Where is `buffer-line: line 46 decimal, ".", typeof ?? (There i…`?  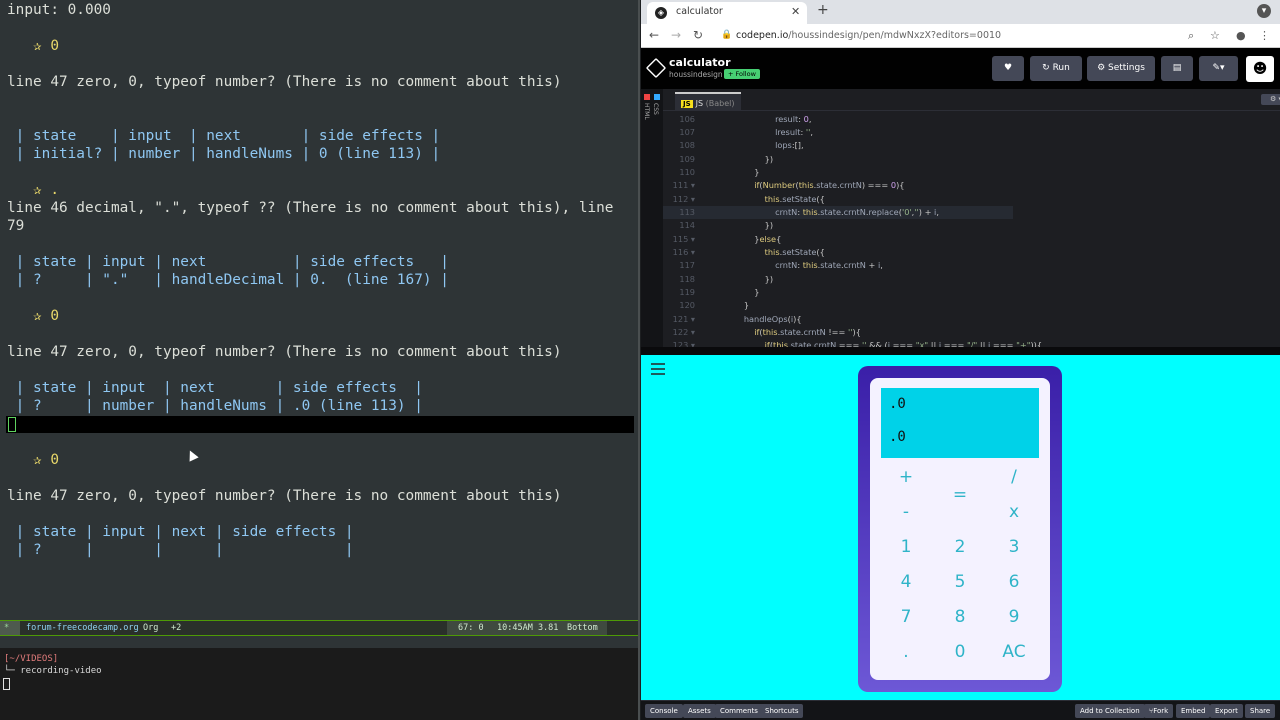 buffer-line: line 46 decimal, ".", typeof ?? (There i… is located at coordinates (310, 208).